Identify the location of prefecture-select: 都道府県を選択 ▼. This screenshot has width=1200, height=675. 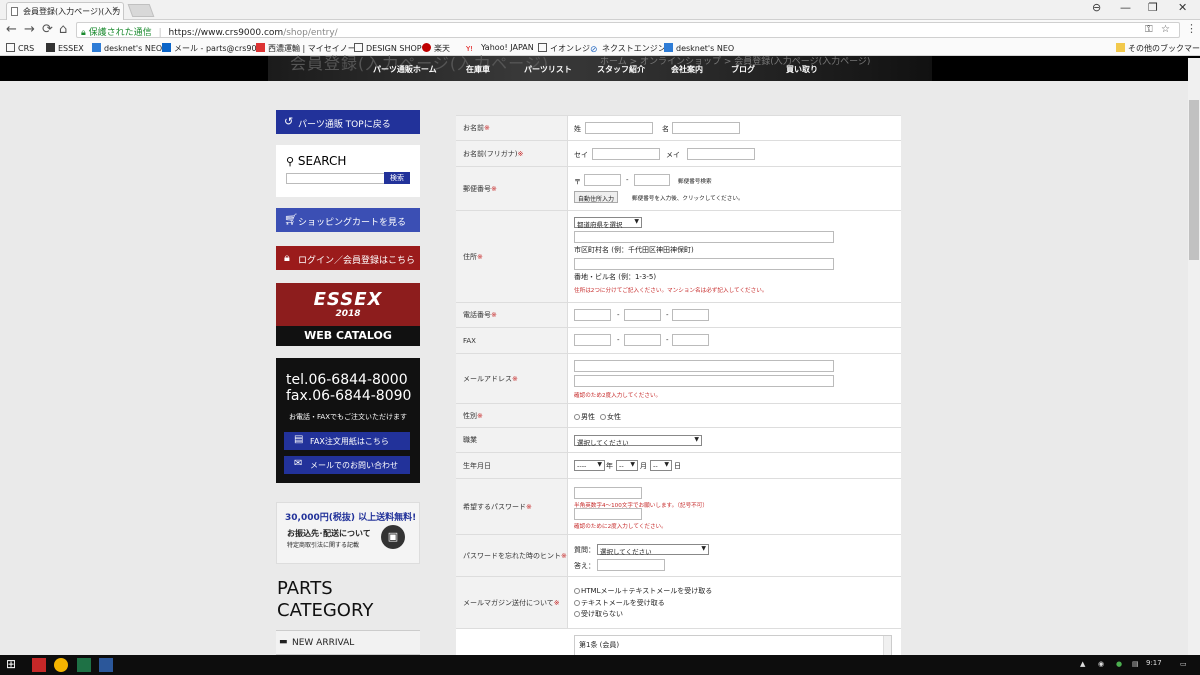
(608, 223).